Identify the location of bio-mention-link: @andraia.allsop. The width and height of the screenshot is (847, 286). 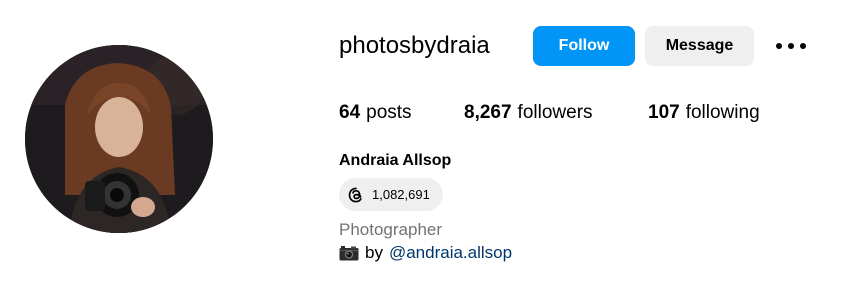
(450, 253).